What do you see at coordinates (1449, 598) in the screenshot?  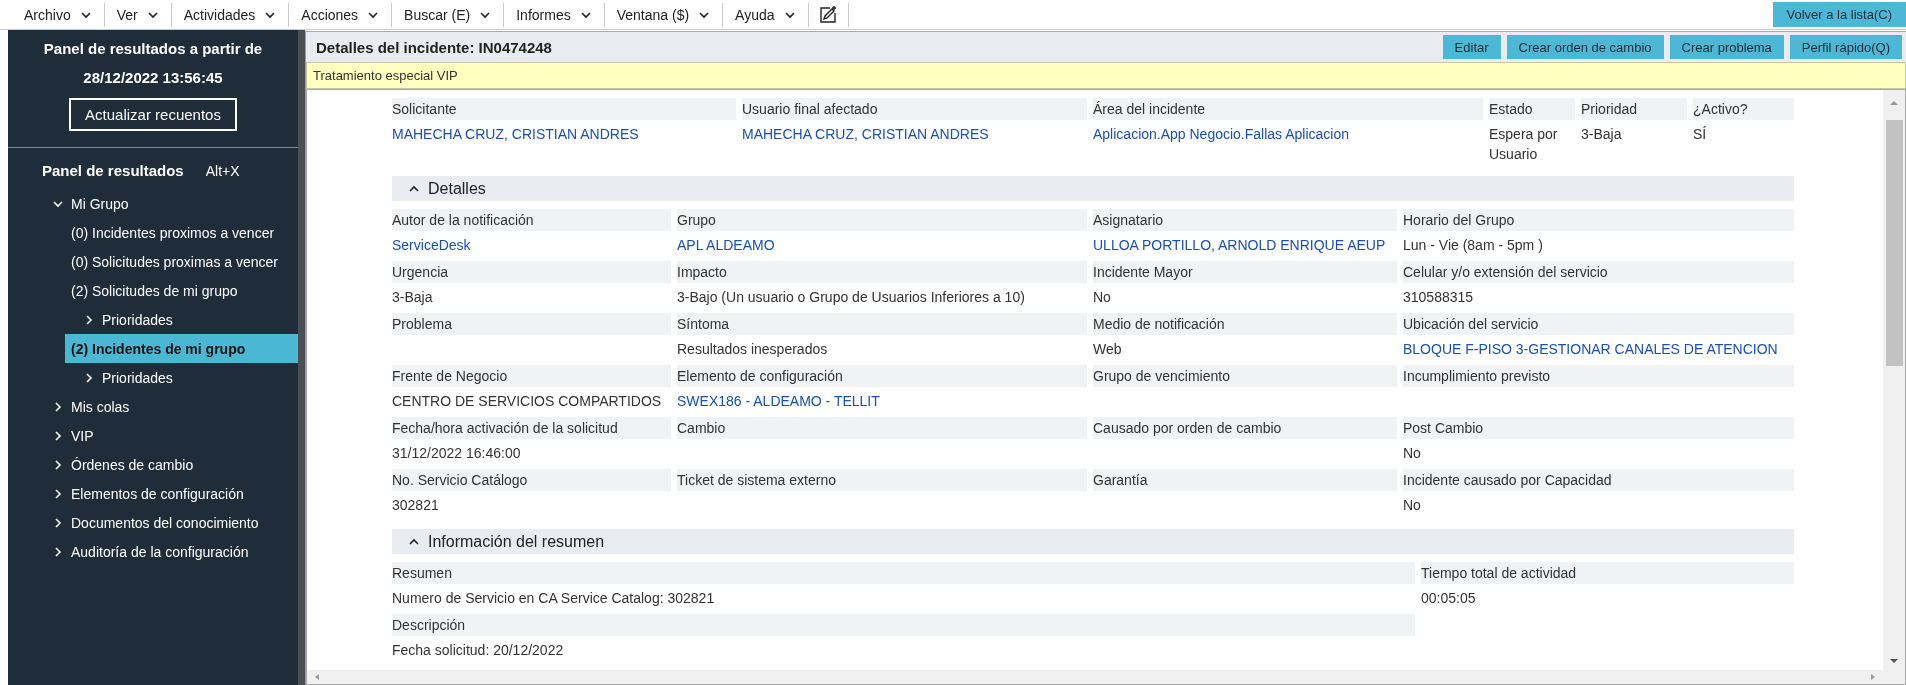 I see `field-value: 00:05:05` at bounding box center [1449, 598].